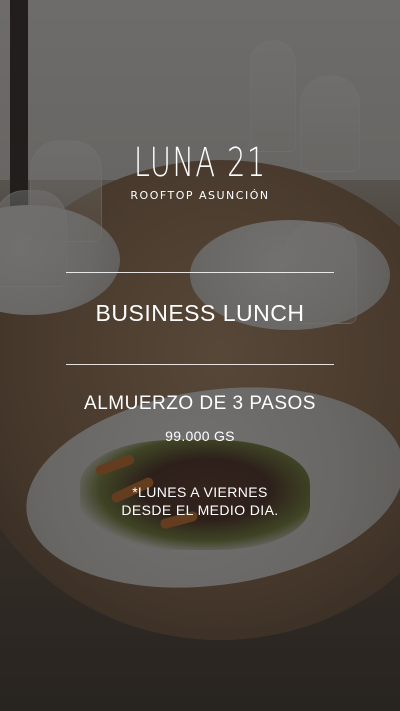 This screenshot has width=400, height=711. I want to click on logo: LUNA 21 ROOFTOP ASUNCIÓN, so click(200, 168).